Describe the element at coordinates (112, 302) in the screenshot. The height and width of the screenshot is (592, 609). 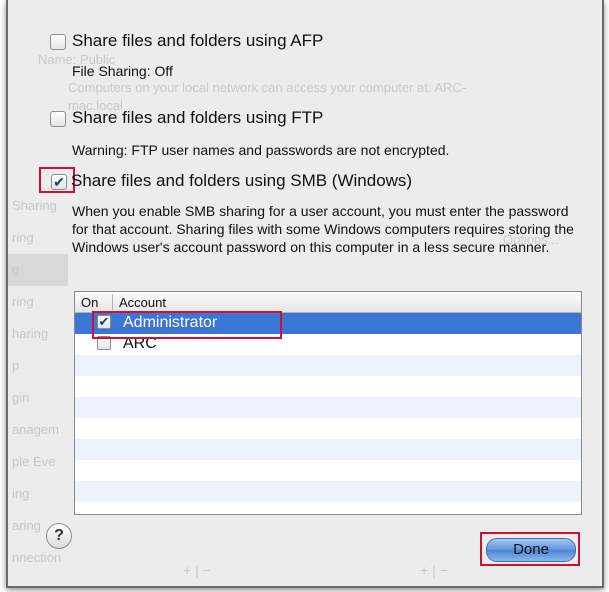
I see `column-divider` at that location.